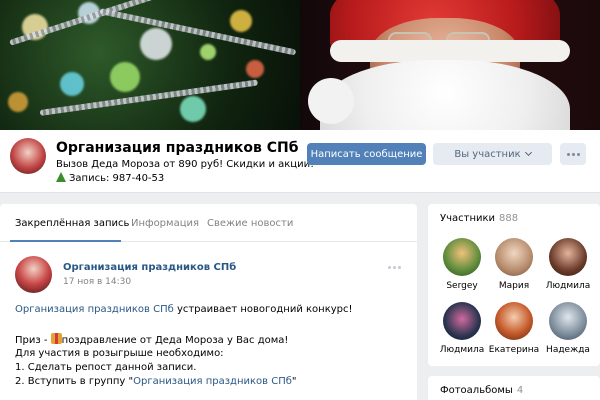  What do you see at coordinates (487, 154) in the screenshot?
I see `member-status-label: Вы участник` at bounding box center [487, 154].